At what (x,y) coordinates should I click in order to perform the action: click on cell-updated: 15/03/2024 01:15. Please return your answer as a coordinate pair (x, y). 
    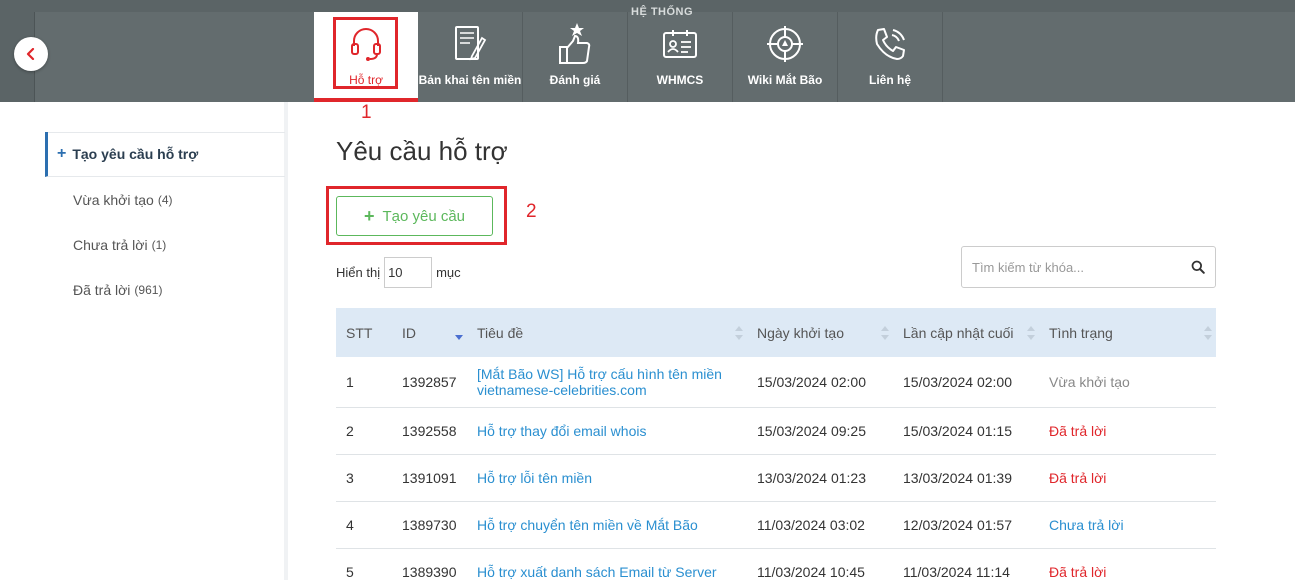
    Looking at the image, I should click on (957, 431).